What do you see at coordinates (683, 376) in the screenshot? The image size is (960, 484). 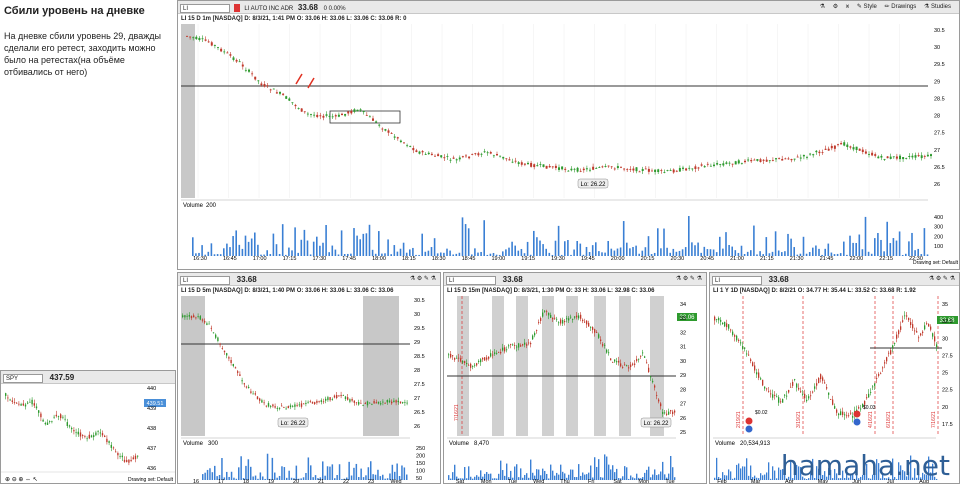 I see `15m-y-tick: 29` at bounding box center [683, 376].